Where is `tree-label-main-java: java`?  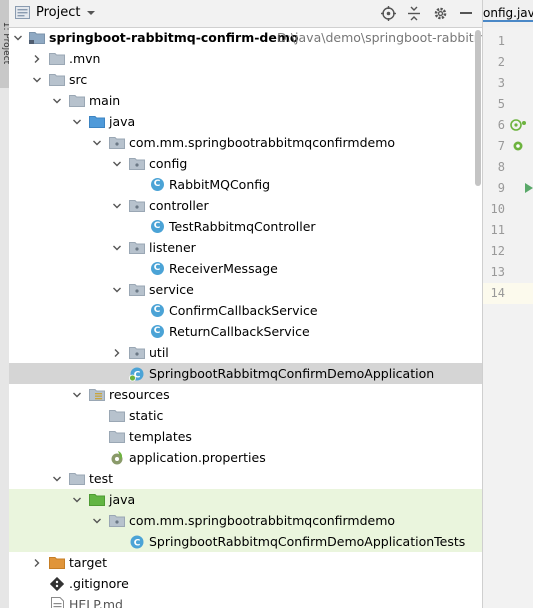 tree-label-main-java: java is located at coordinates (122, 121).